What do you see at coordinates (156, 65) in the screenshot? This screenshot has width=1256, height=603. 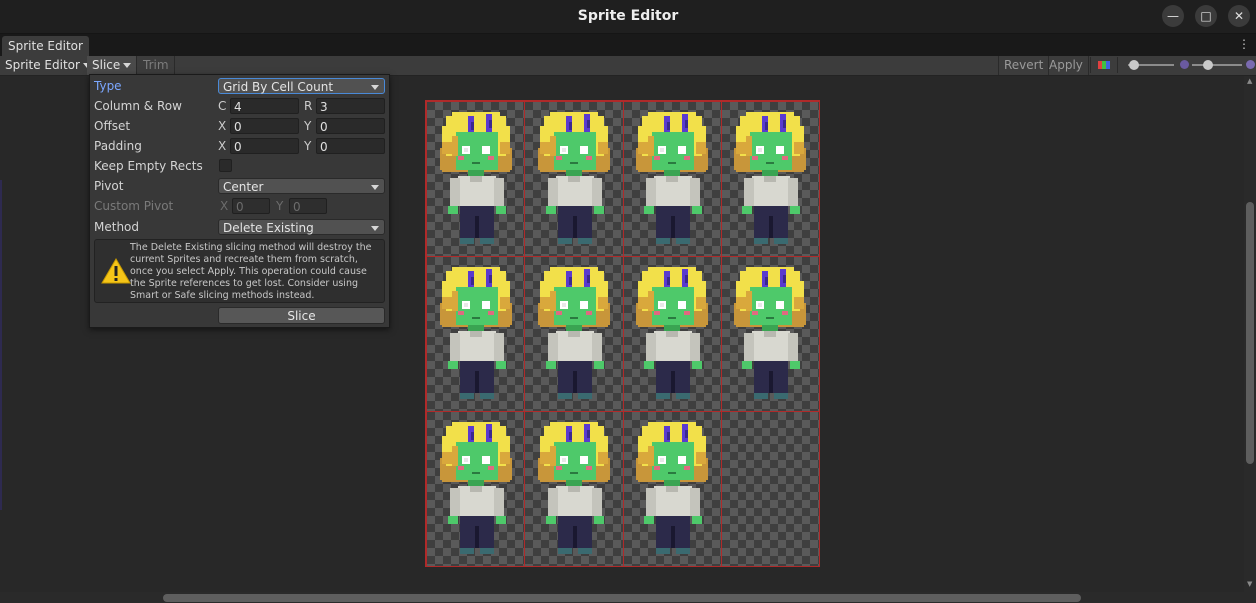 I see `trim-button: Trim` at bounding box center [156, 65].